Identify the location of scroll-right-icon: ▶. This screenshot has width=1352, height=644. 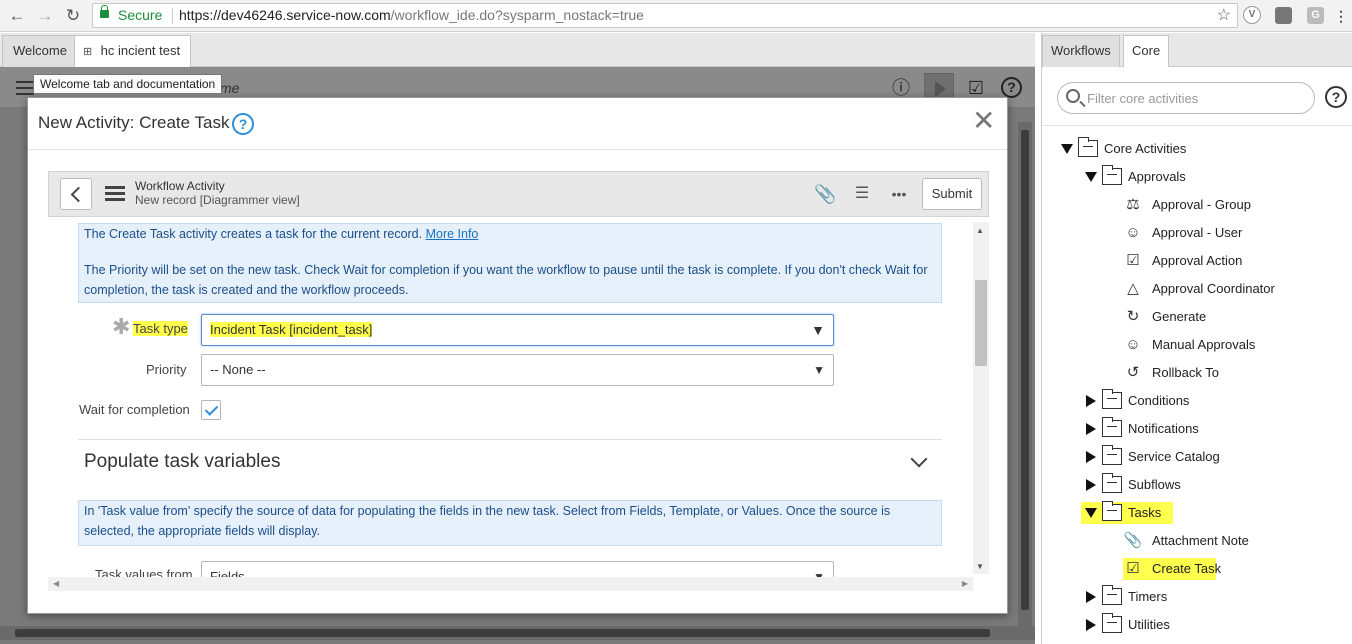
(965, 583).